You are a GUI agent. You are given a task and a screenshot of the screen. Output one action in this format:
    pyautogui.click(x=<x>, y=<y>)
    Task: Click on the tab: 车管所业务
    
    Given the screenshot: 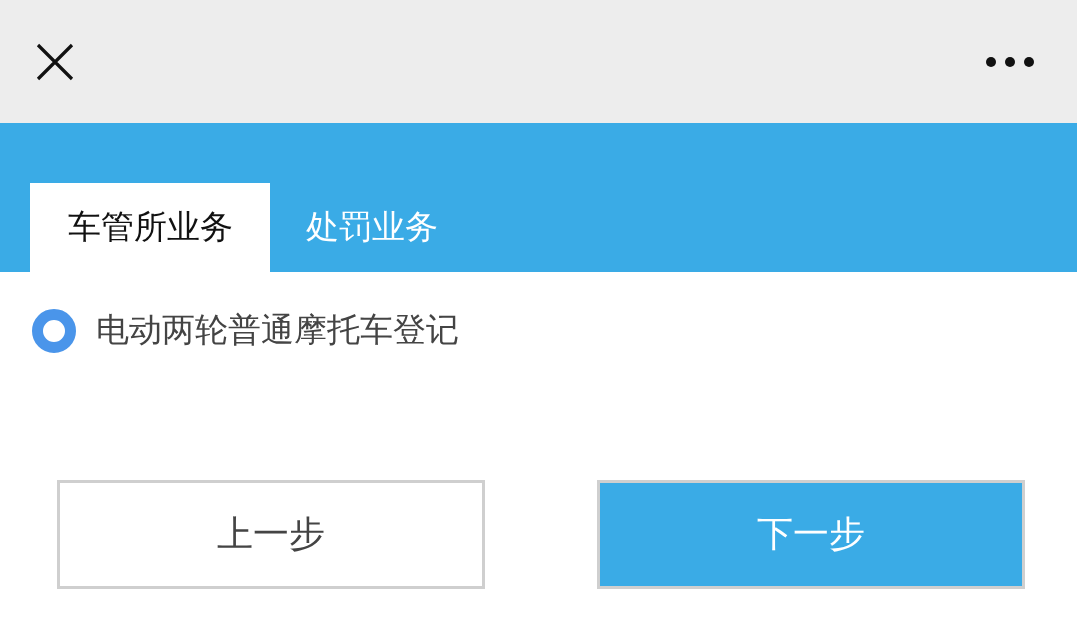 What is the action you would take?
    pyautogui.click(x=150, y=227)
    